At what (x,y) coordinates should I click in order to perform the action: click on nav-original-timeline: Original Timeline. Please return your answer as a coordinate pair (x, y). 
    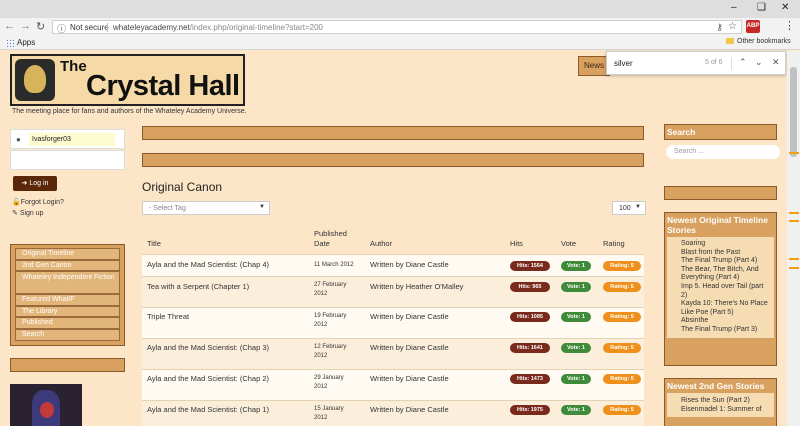
    Looking at the image, I should click on (67, 254).